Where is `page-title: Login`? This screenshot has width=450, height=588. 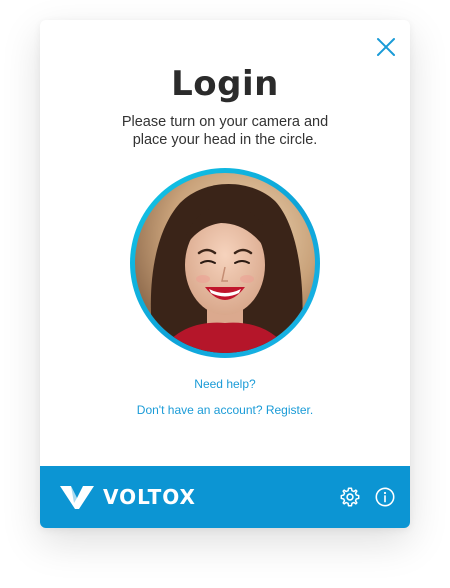
page-title: Login is located at coordinates (225, 84).